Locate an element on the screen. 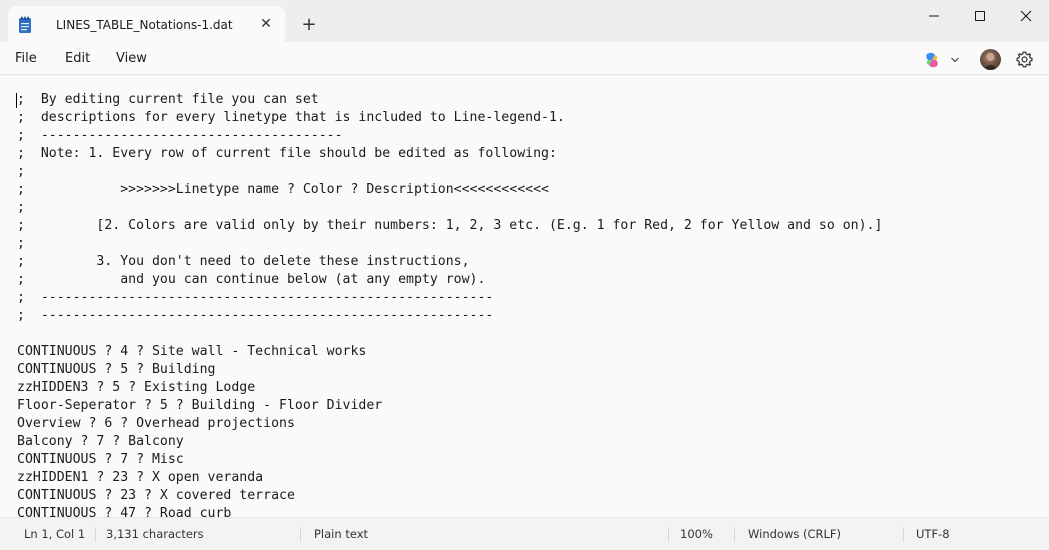  chevron-down-icon is located at coordinates (955, 60).